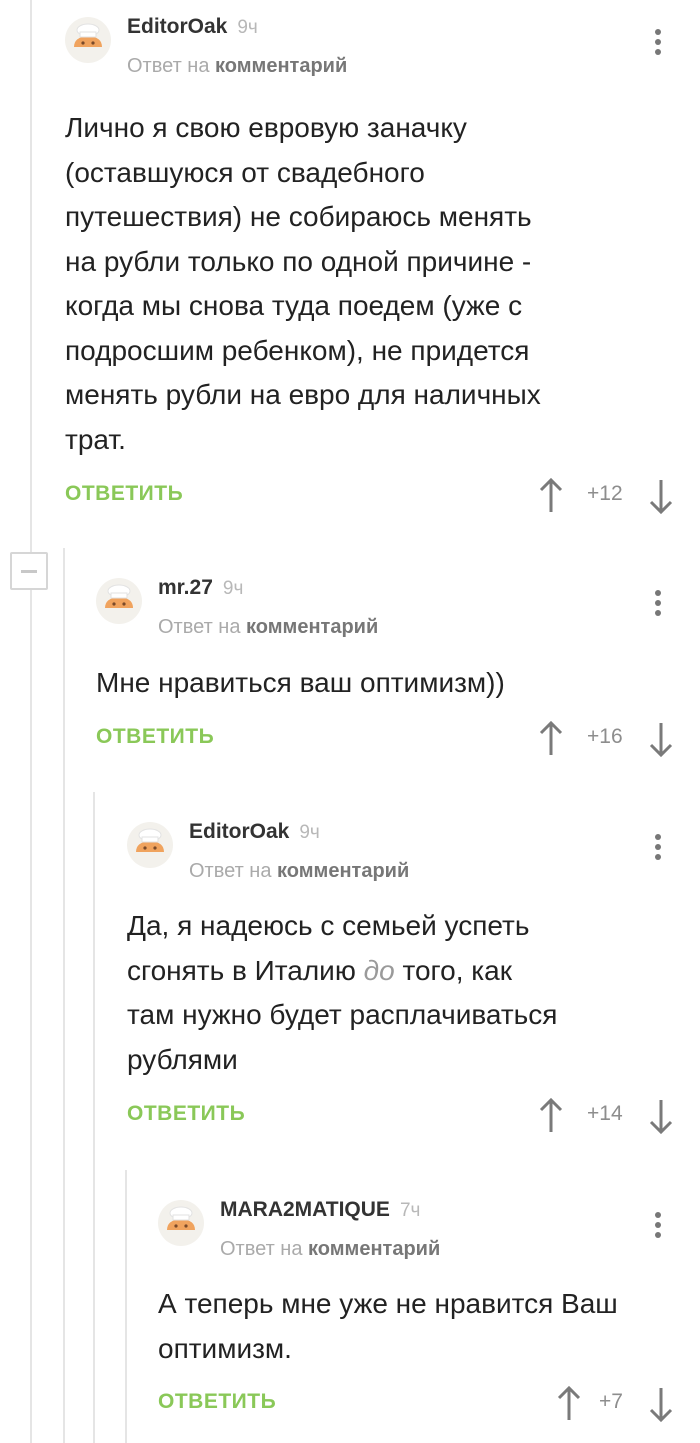 The image size is (700, 1443). I want to click on vote-controls: +7, so click(616, 1404).